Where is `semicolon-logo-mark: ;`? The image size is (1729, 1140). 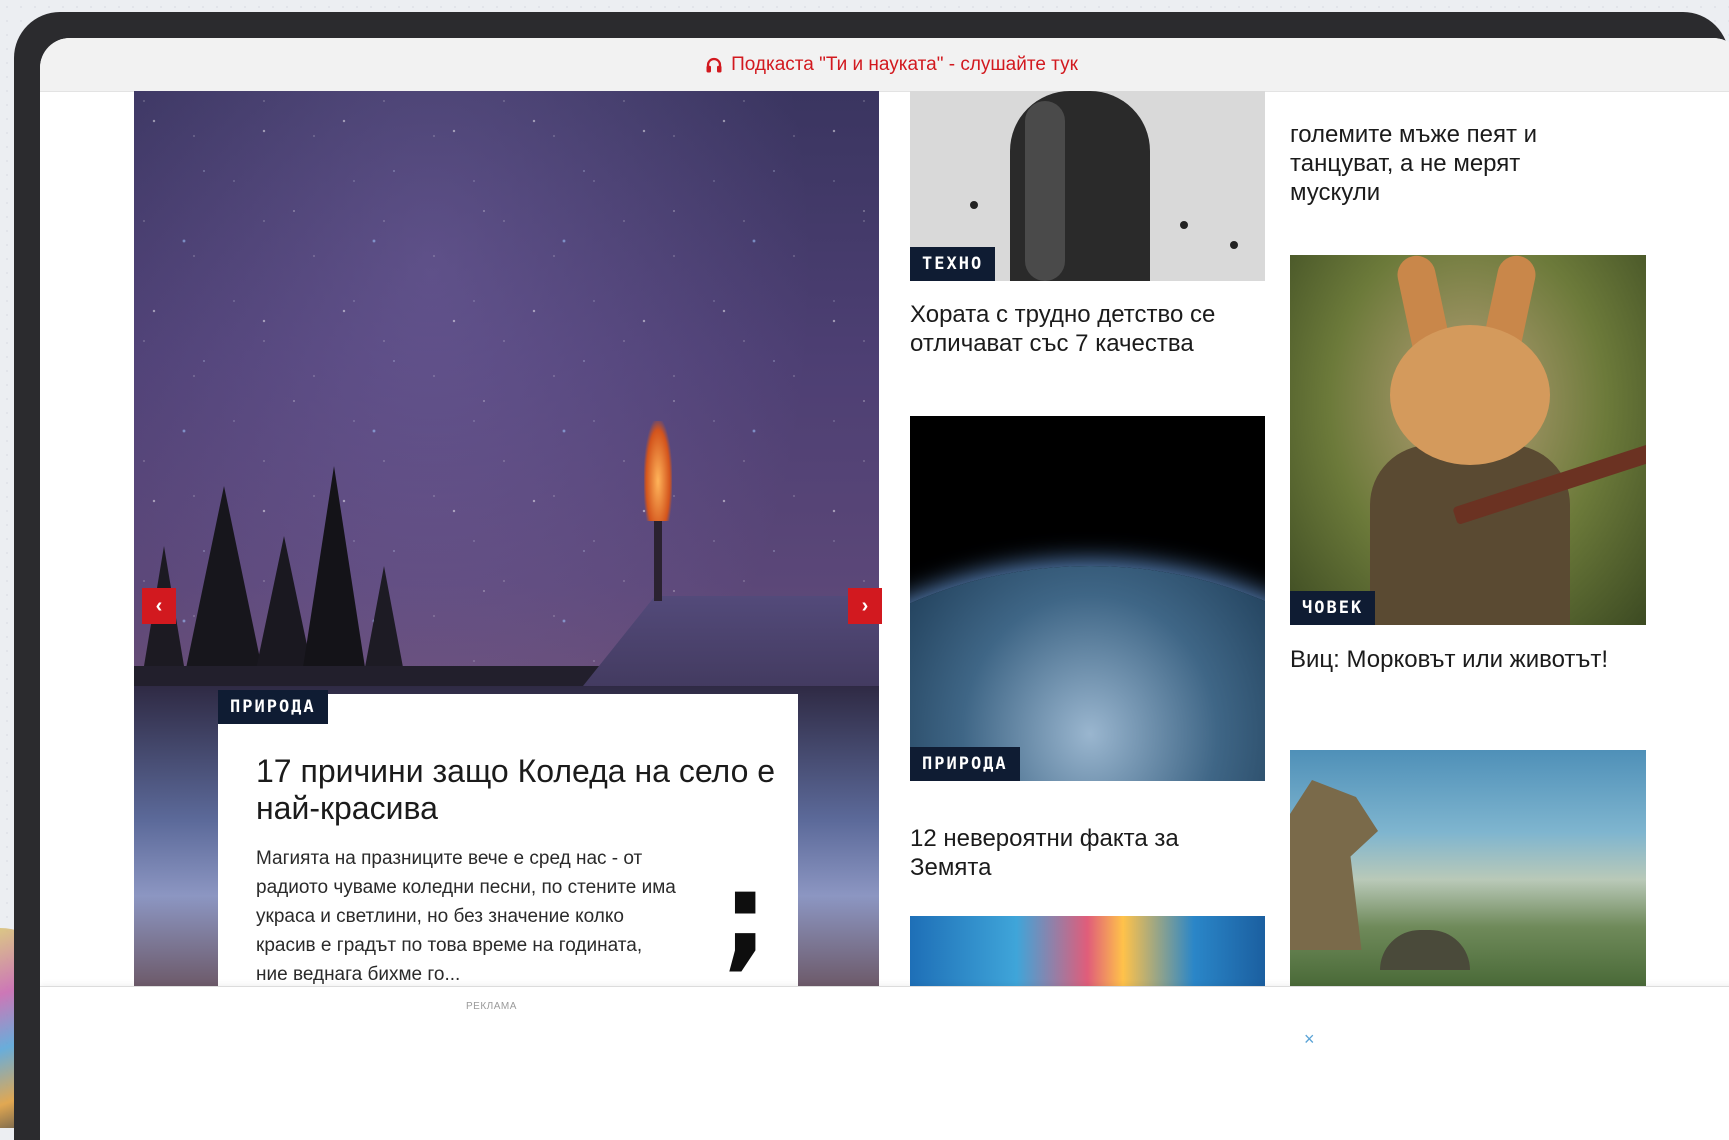 semicolon-logo-mark: ; is located at coordinates (745, 915).